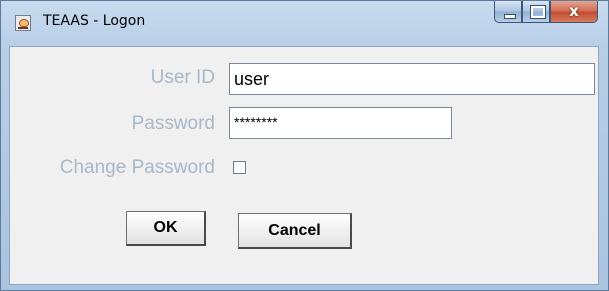 This screenshot has height=291, width=609. What do you see at coordinates (412, 79) in the screenshot?
I see `user-id-field: user` at bounding box center [412, 79].